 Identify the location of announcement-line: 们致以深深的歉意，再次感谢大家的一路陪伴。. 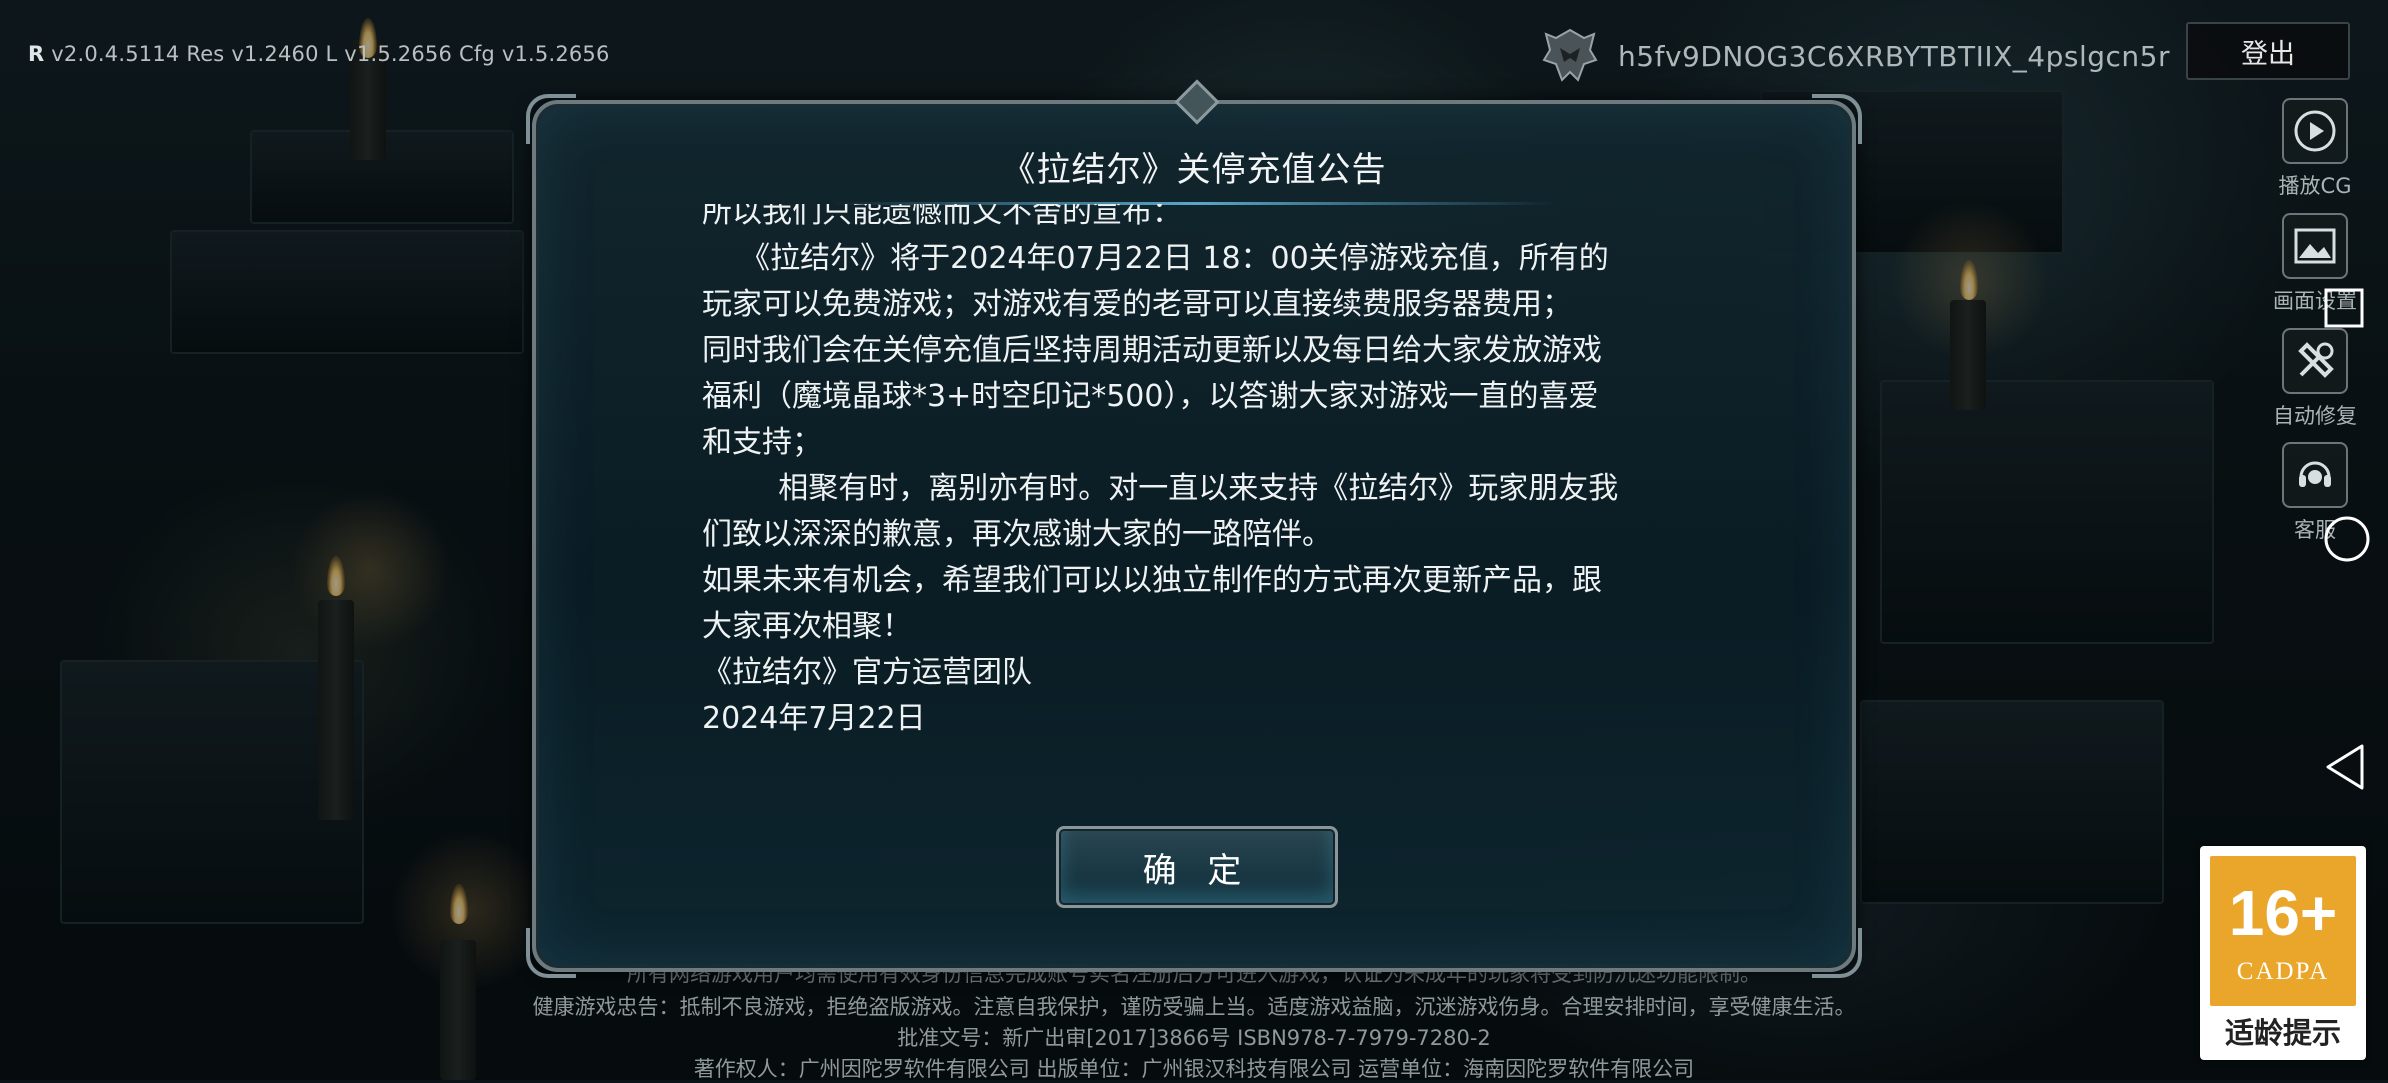
(1017, 534).